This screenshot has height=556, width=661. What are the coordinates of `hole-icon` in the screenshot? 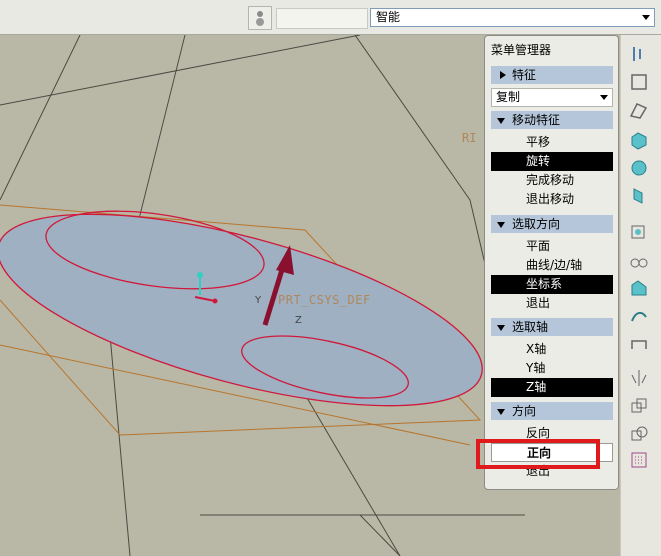 It's located at (639, 231).